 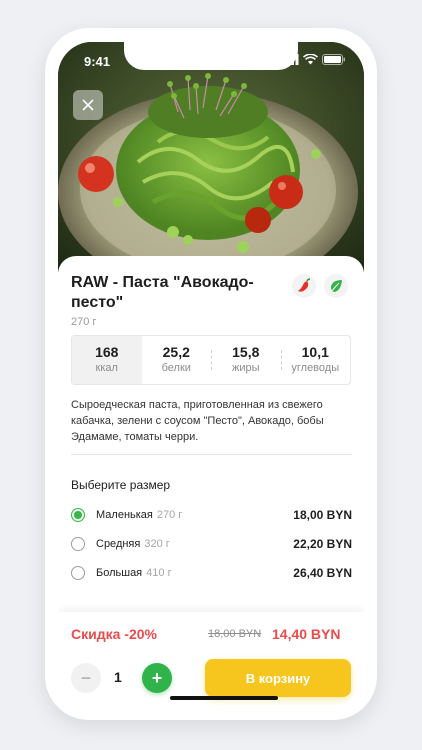 I want to click on size-weight: 410 г, so click(x=159, y=573).